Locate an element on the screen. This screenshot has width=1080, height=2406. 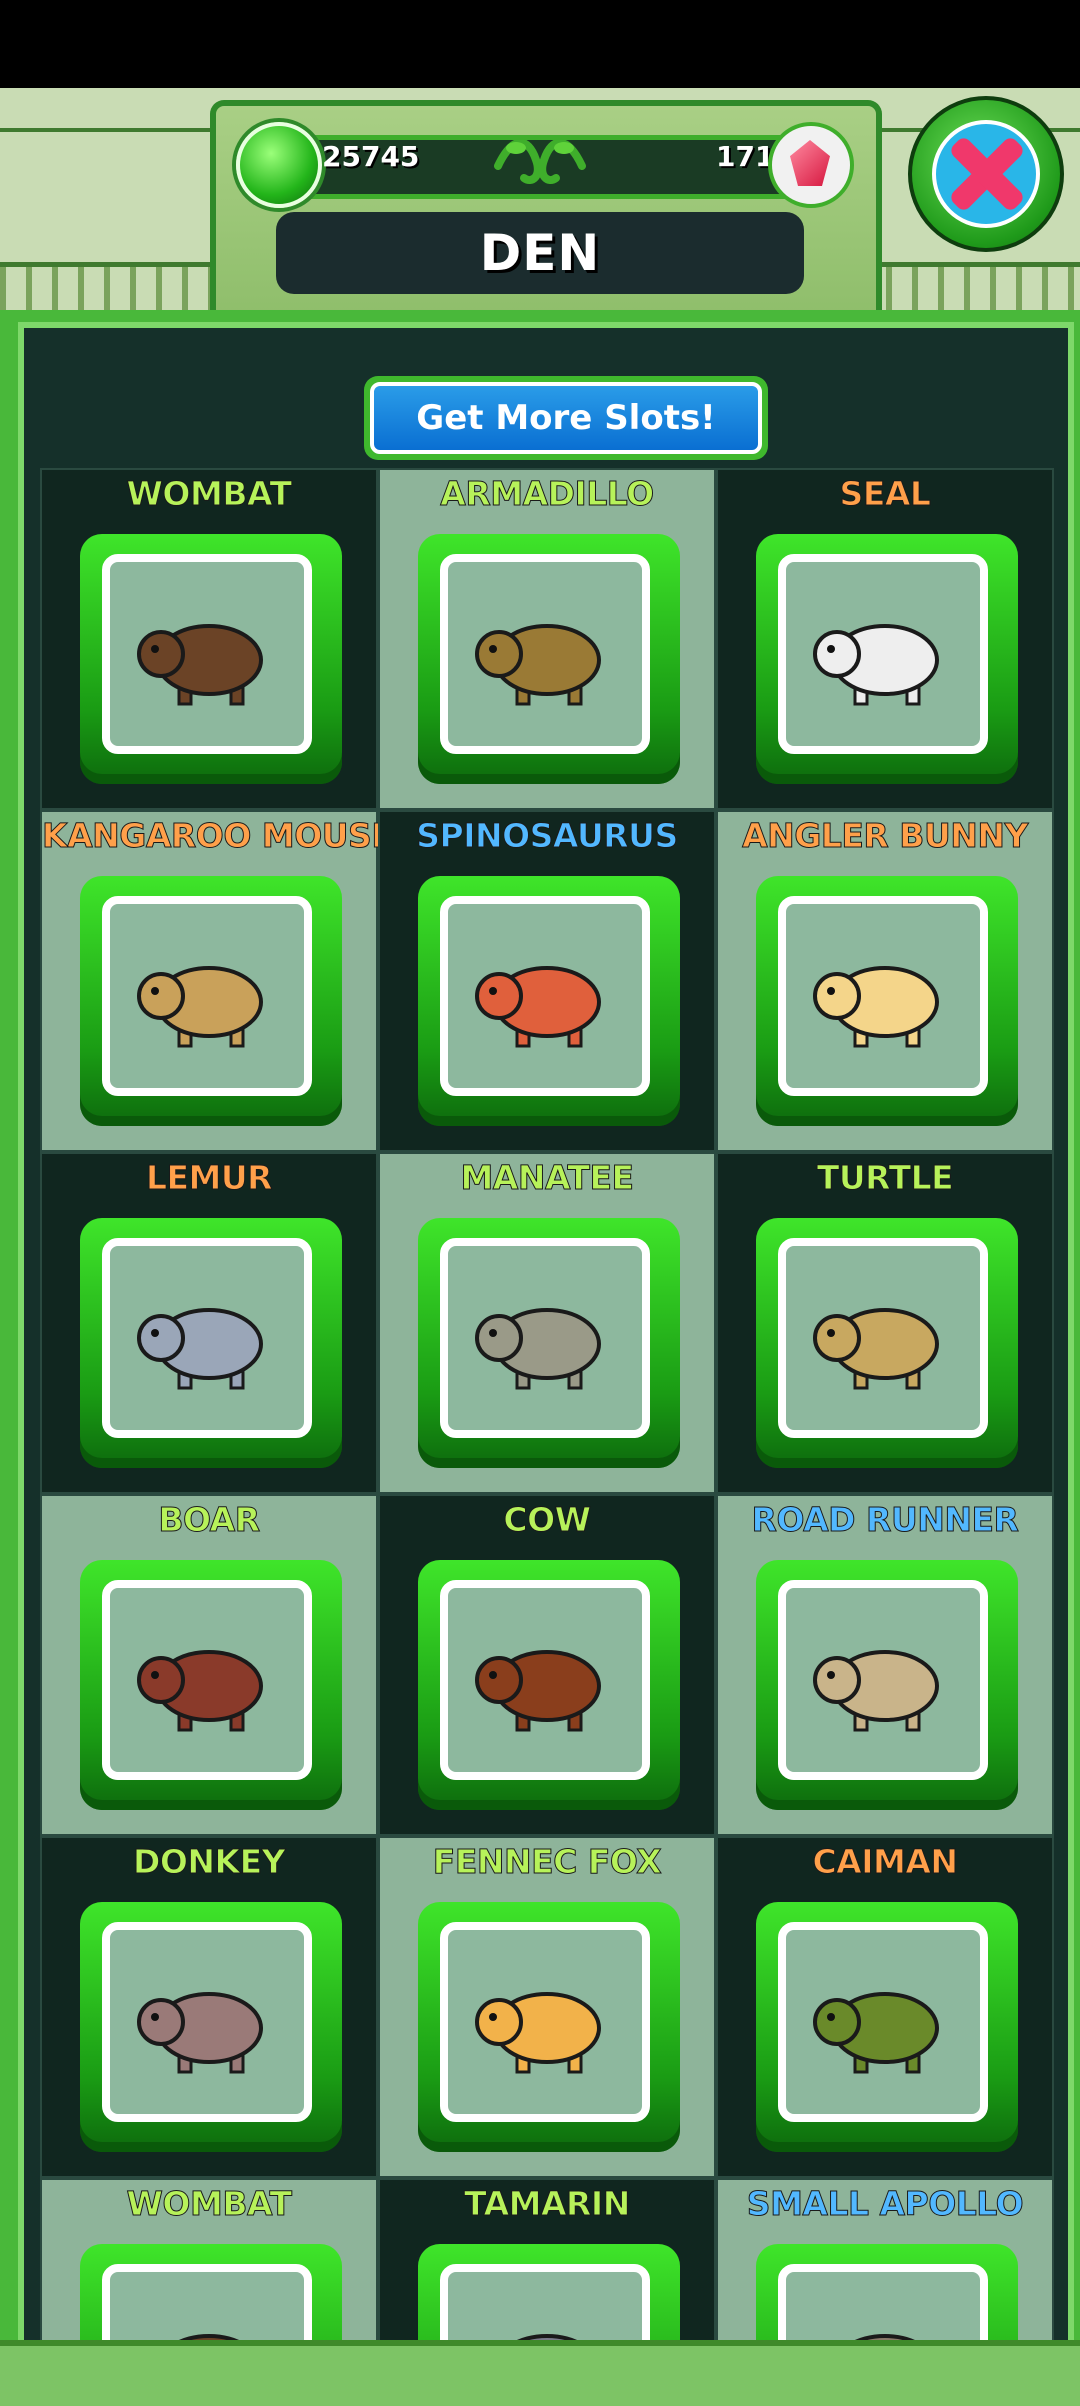
animal-slot: BOAR is located at coordinates (209, 1665).